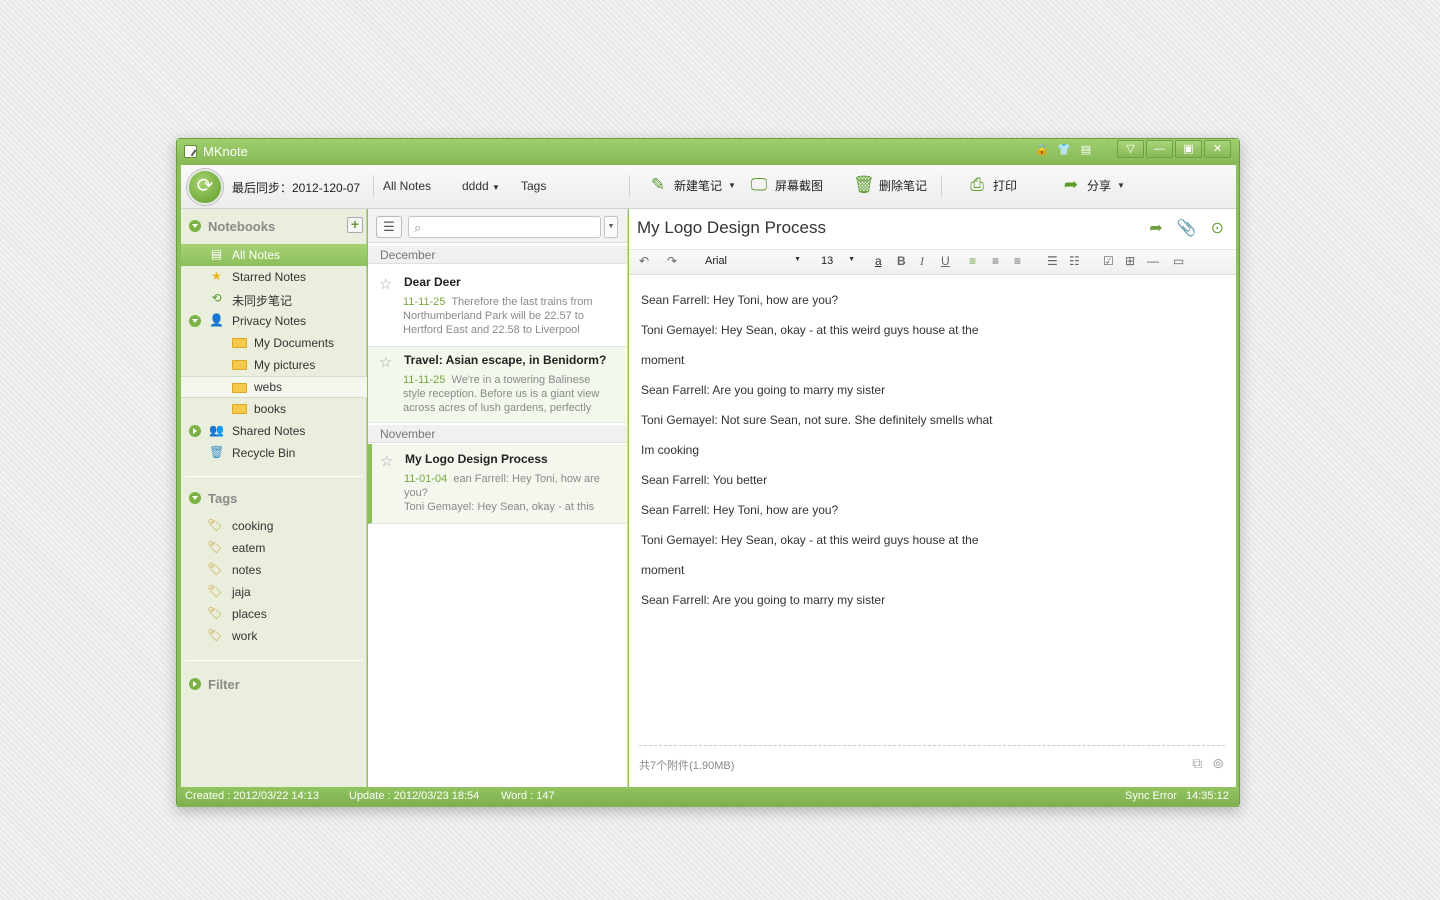 The width and height of the screenshot is (1440, 900). What do you see at coordinates (274, 365) in the screenshot?
I see `sidebar-item-my-pictures: My pictures` at bounding box center [274, 365].